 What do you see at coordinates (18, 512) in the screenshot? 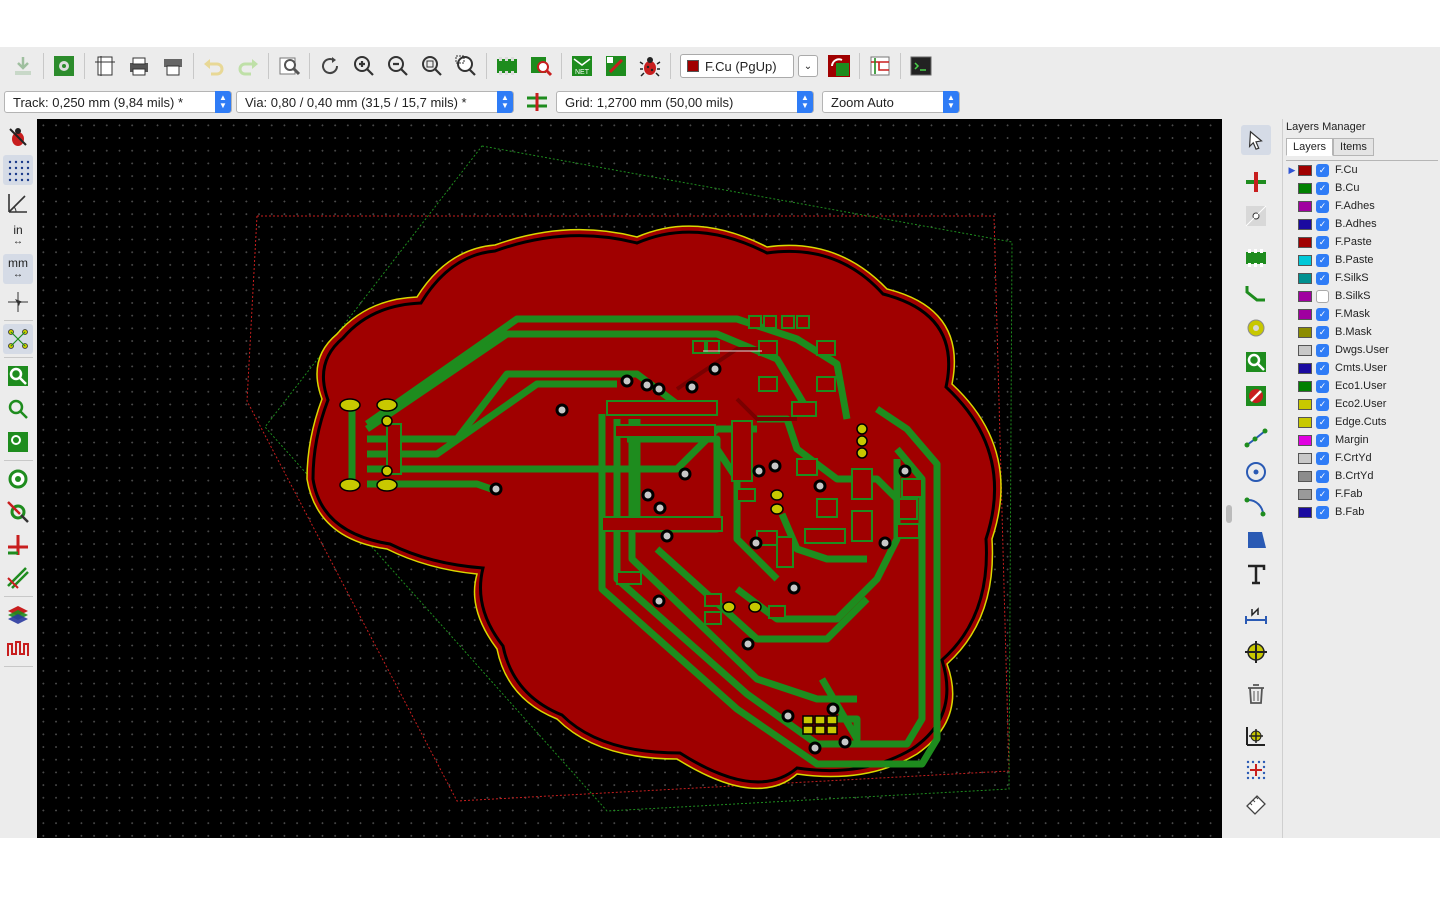
I see `via-sketch-icon` at bounding box center [18, 512].